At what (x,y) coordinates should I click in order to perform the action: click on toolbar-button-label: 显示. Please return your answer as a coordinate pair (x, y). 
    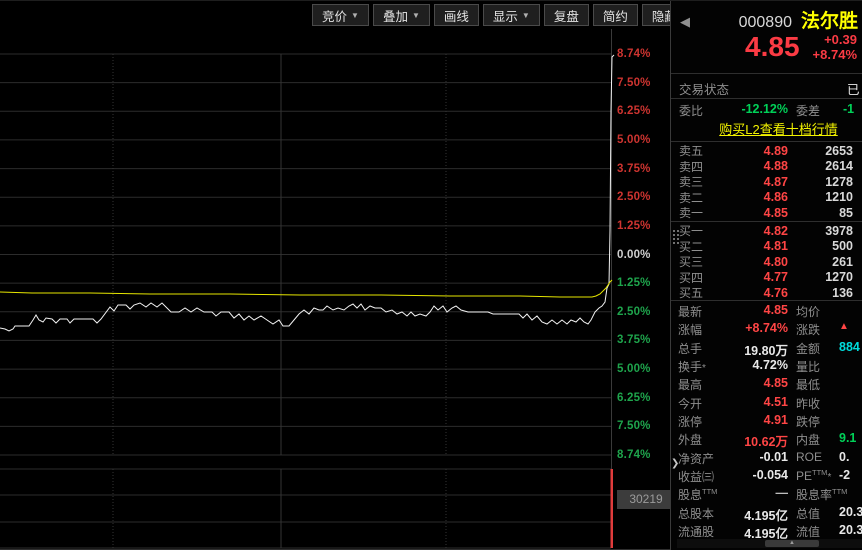
    Looking at the image, I should click on (505, 16).